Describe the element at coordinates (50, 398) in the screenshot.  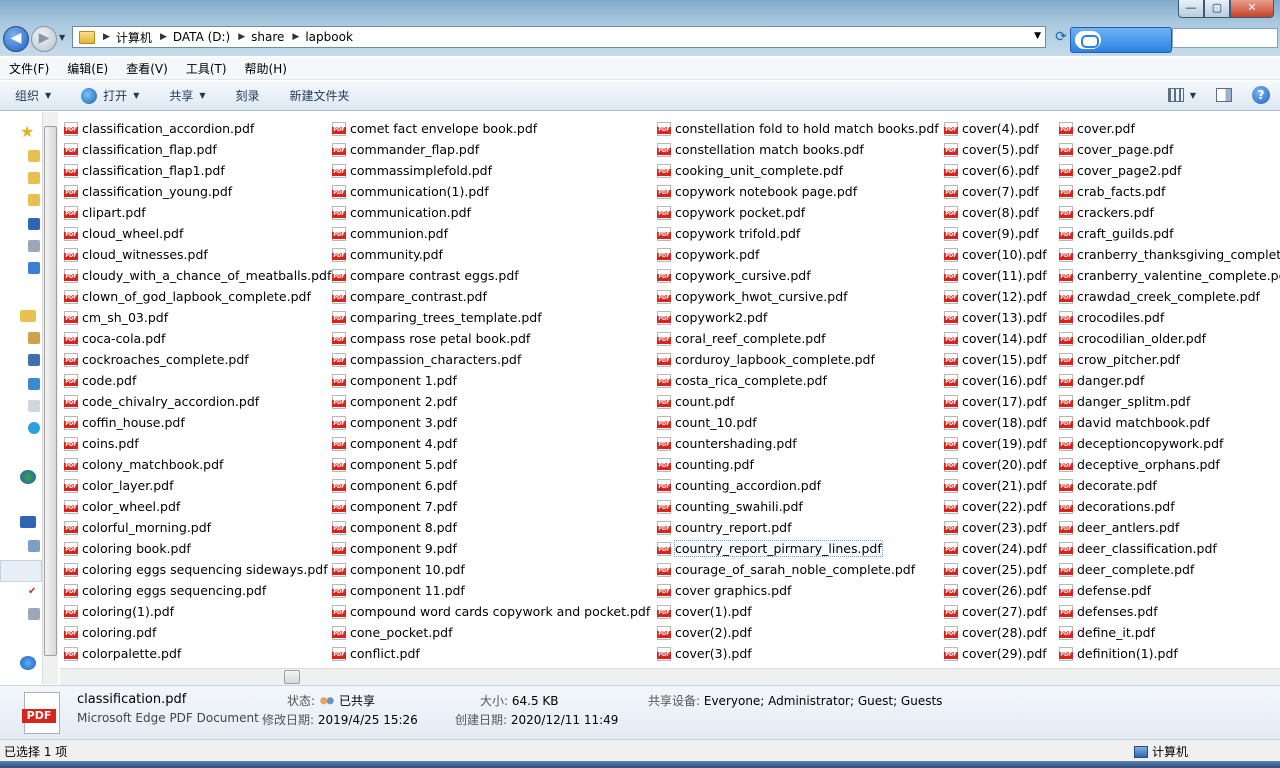
I see `nav-scrollbar` at that location.